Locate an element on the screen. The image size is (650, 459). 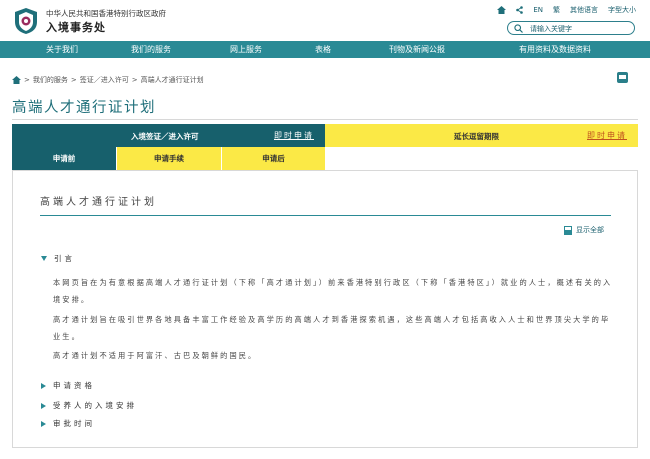
nav-publications-press: 刊物及新闻公报 is located at coordinates (417, 49).